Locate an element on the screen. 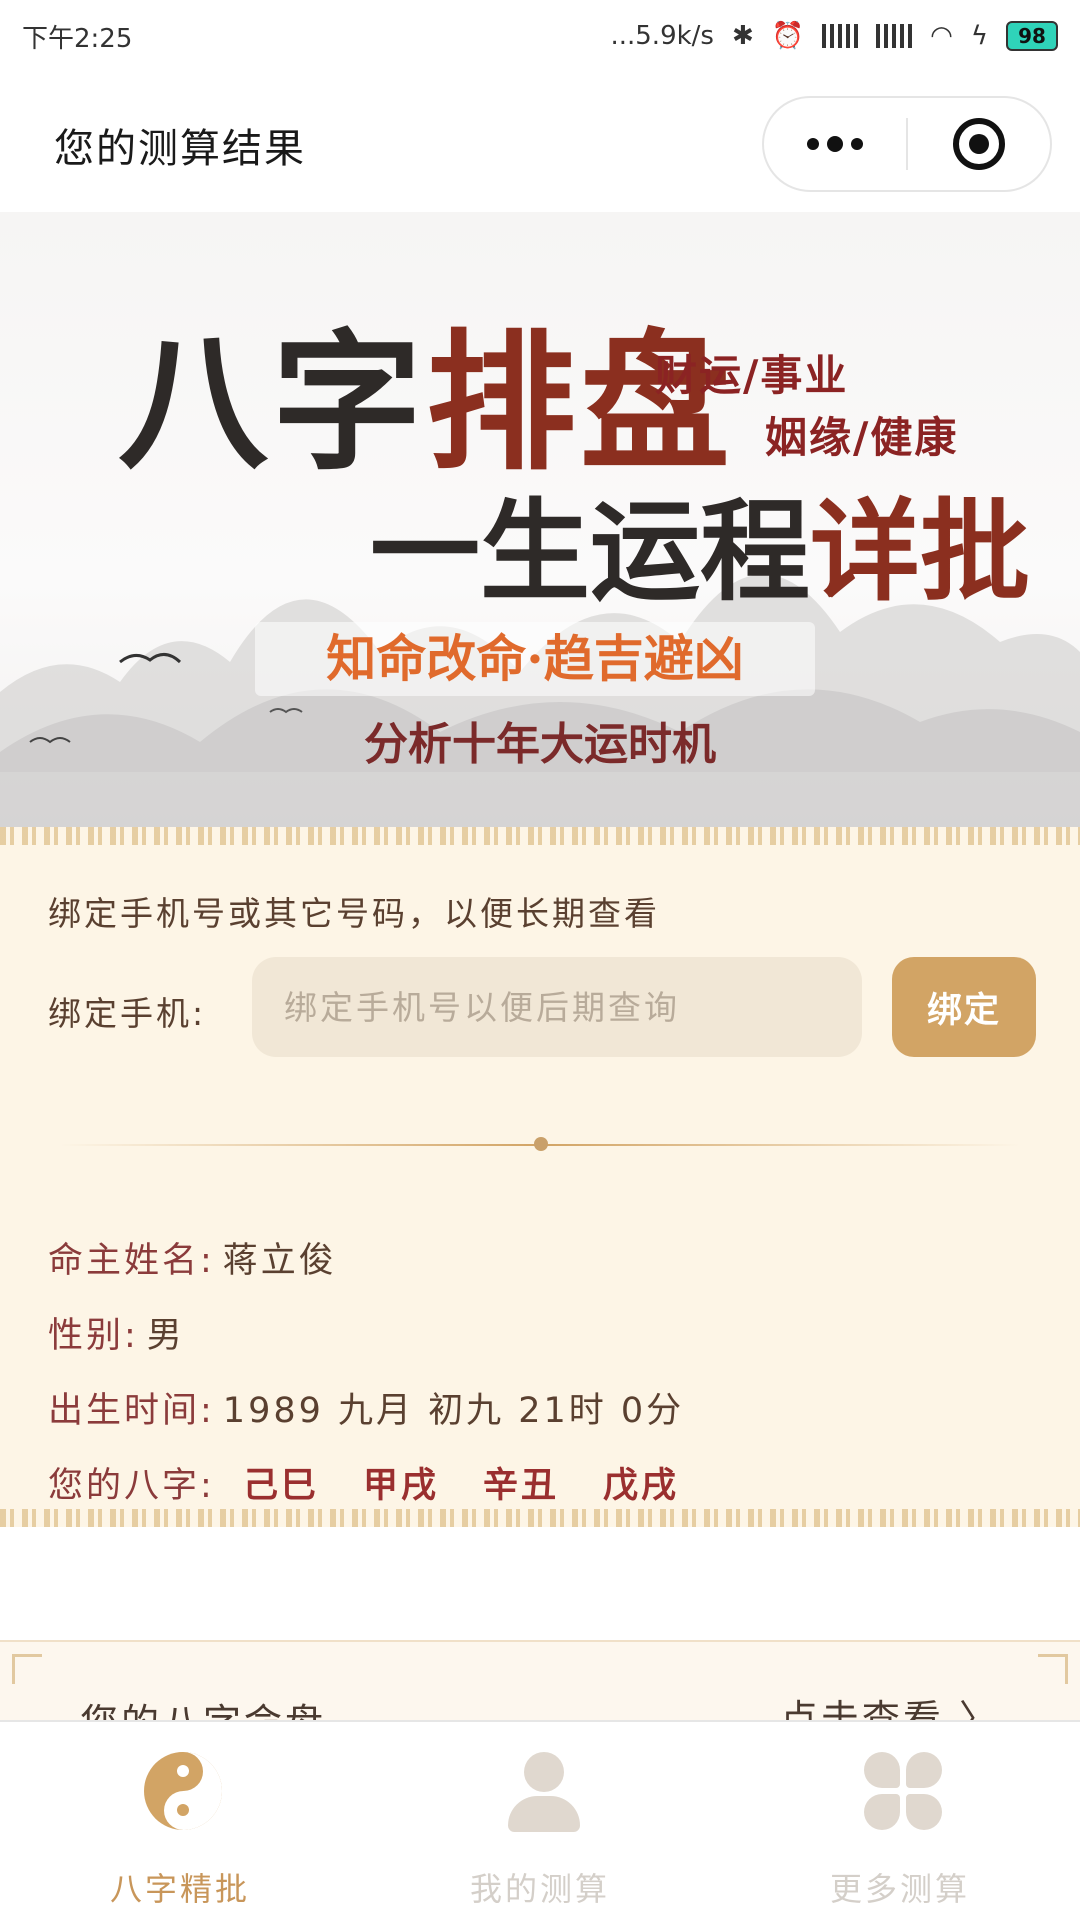 The width and height of the screenshot is (1080, 1920). view-details-link: 点击查看 〉 is located at coordinates (890, 1704).